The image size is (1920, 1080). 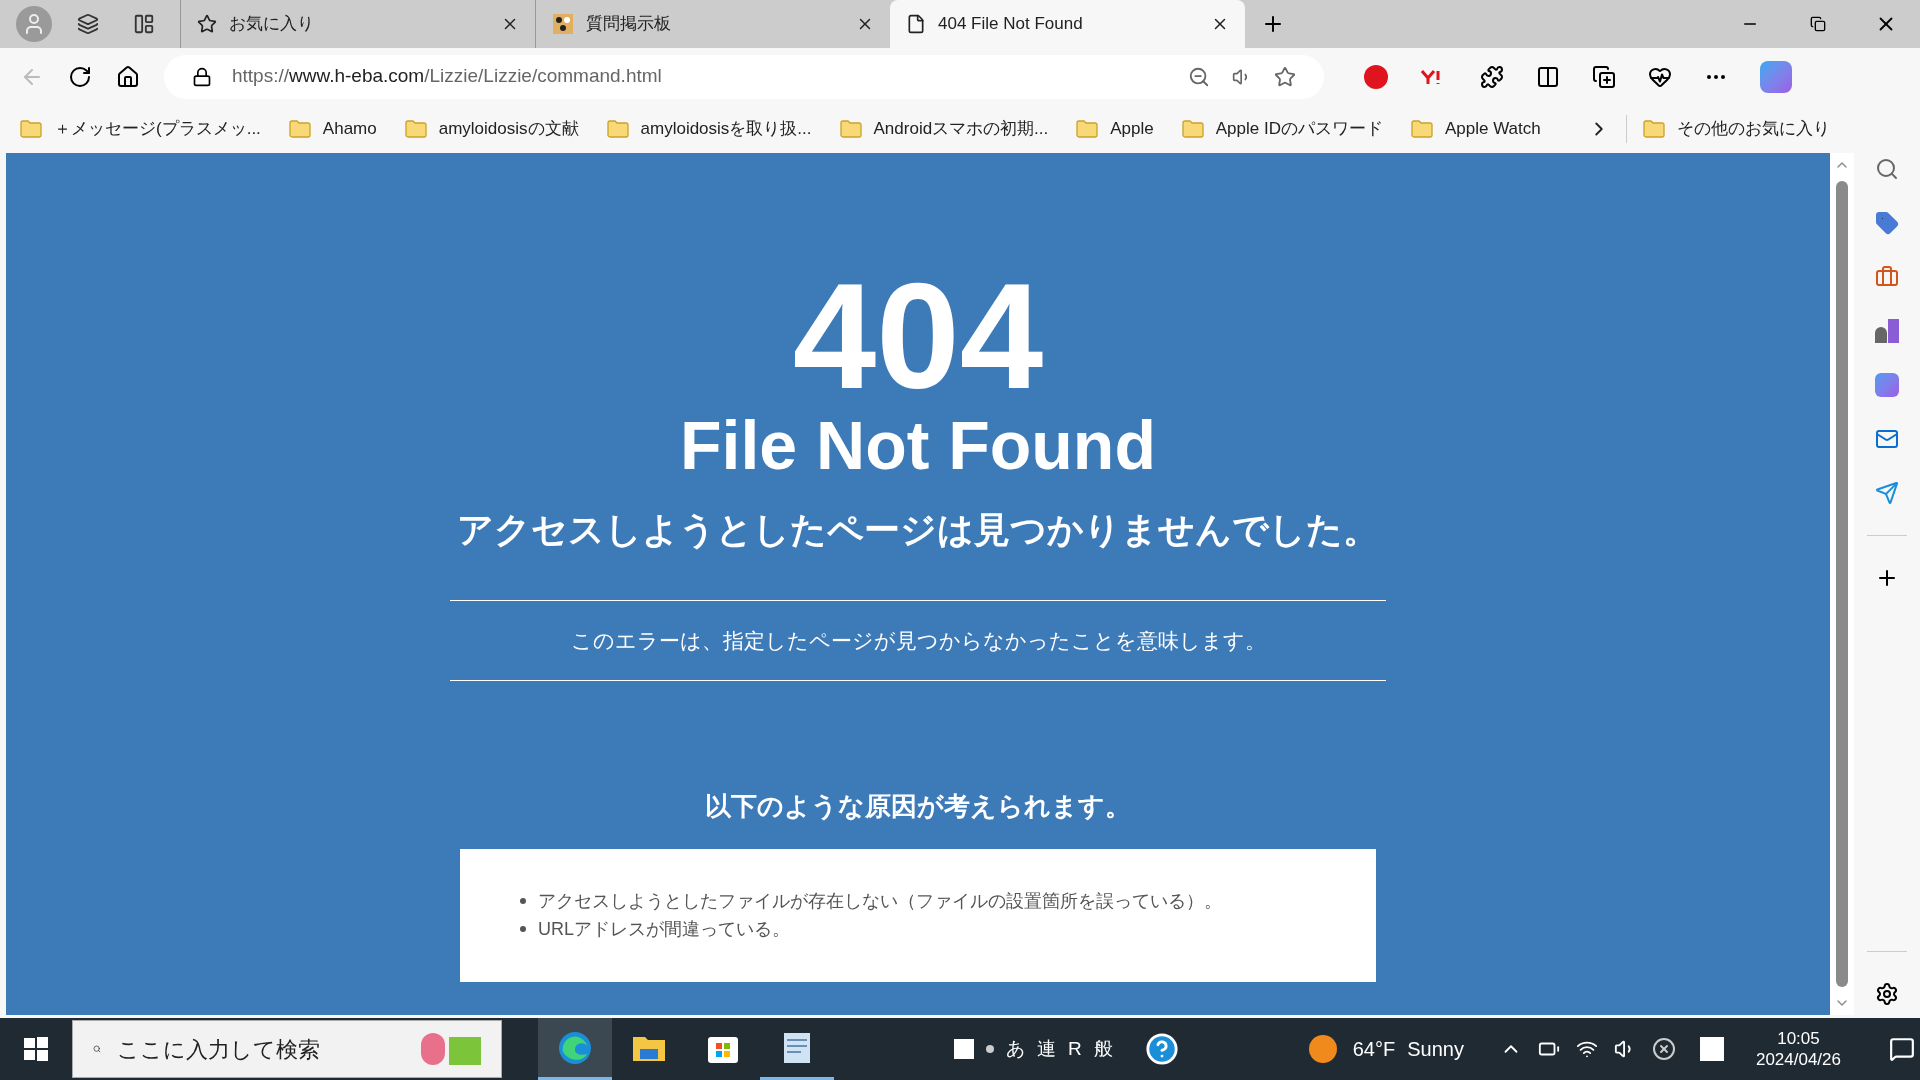 I want to click on cause-item: URLアドレスが間違っている。, so click(x=948, y=929).